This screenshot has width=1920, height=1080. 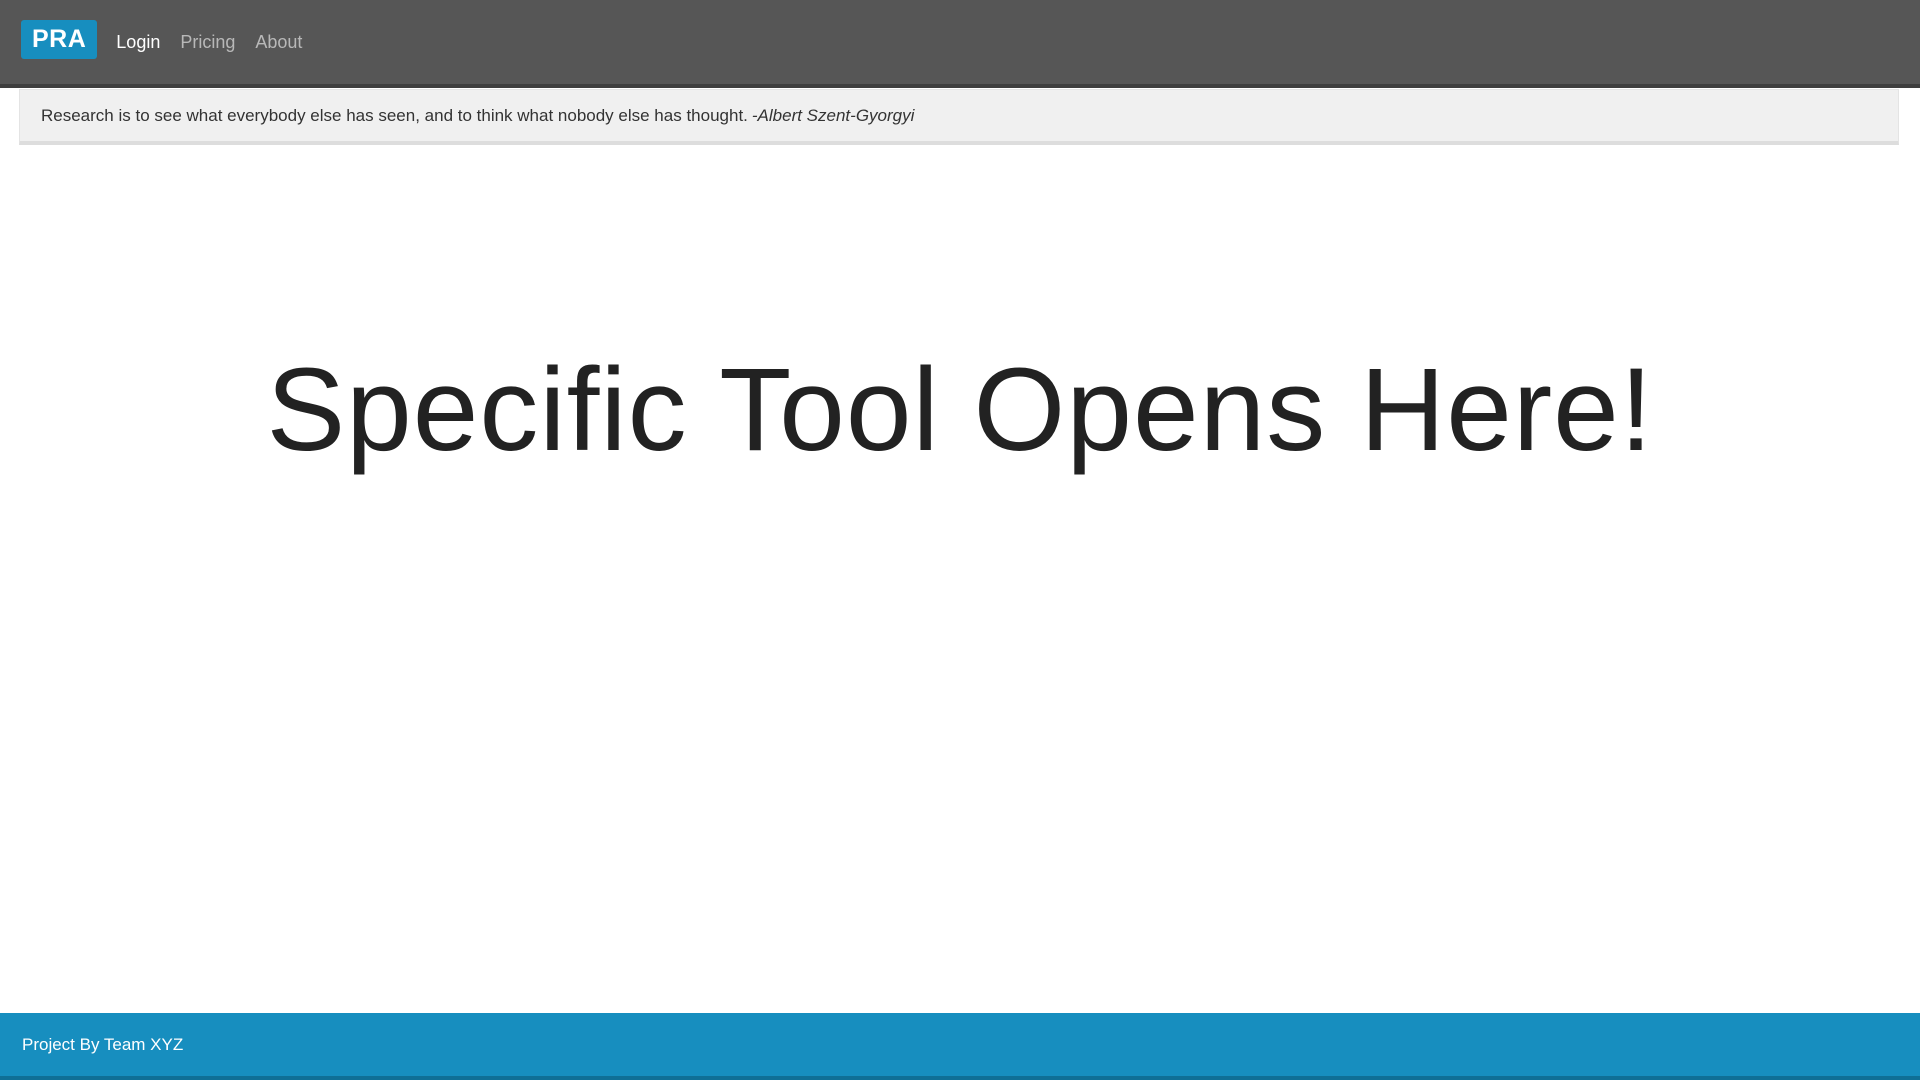 What do you see at coordinates (960, 44) in the screenshot?
I see `top-navbar: PRA Login Pricing About` at bounding box center [960, 44].